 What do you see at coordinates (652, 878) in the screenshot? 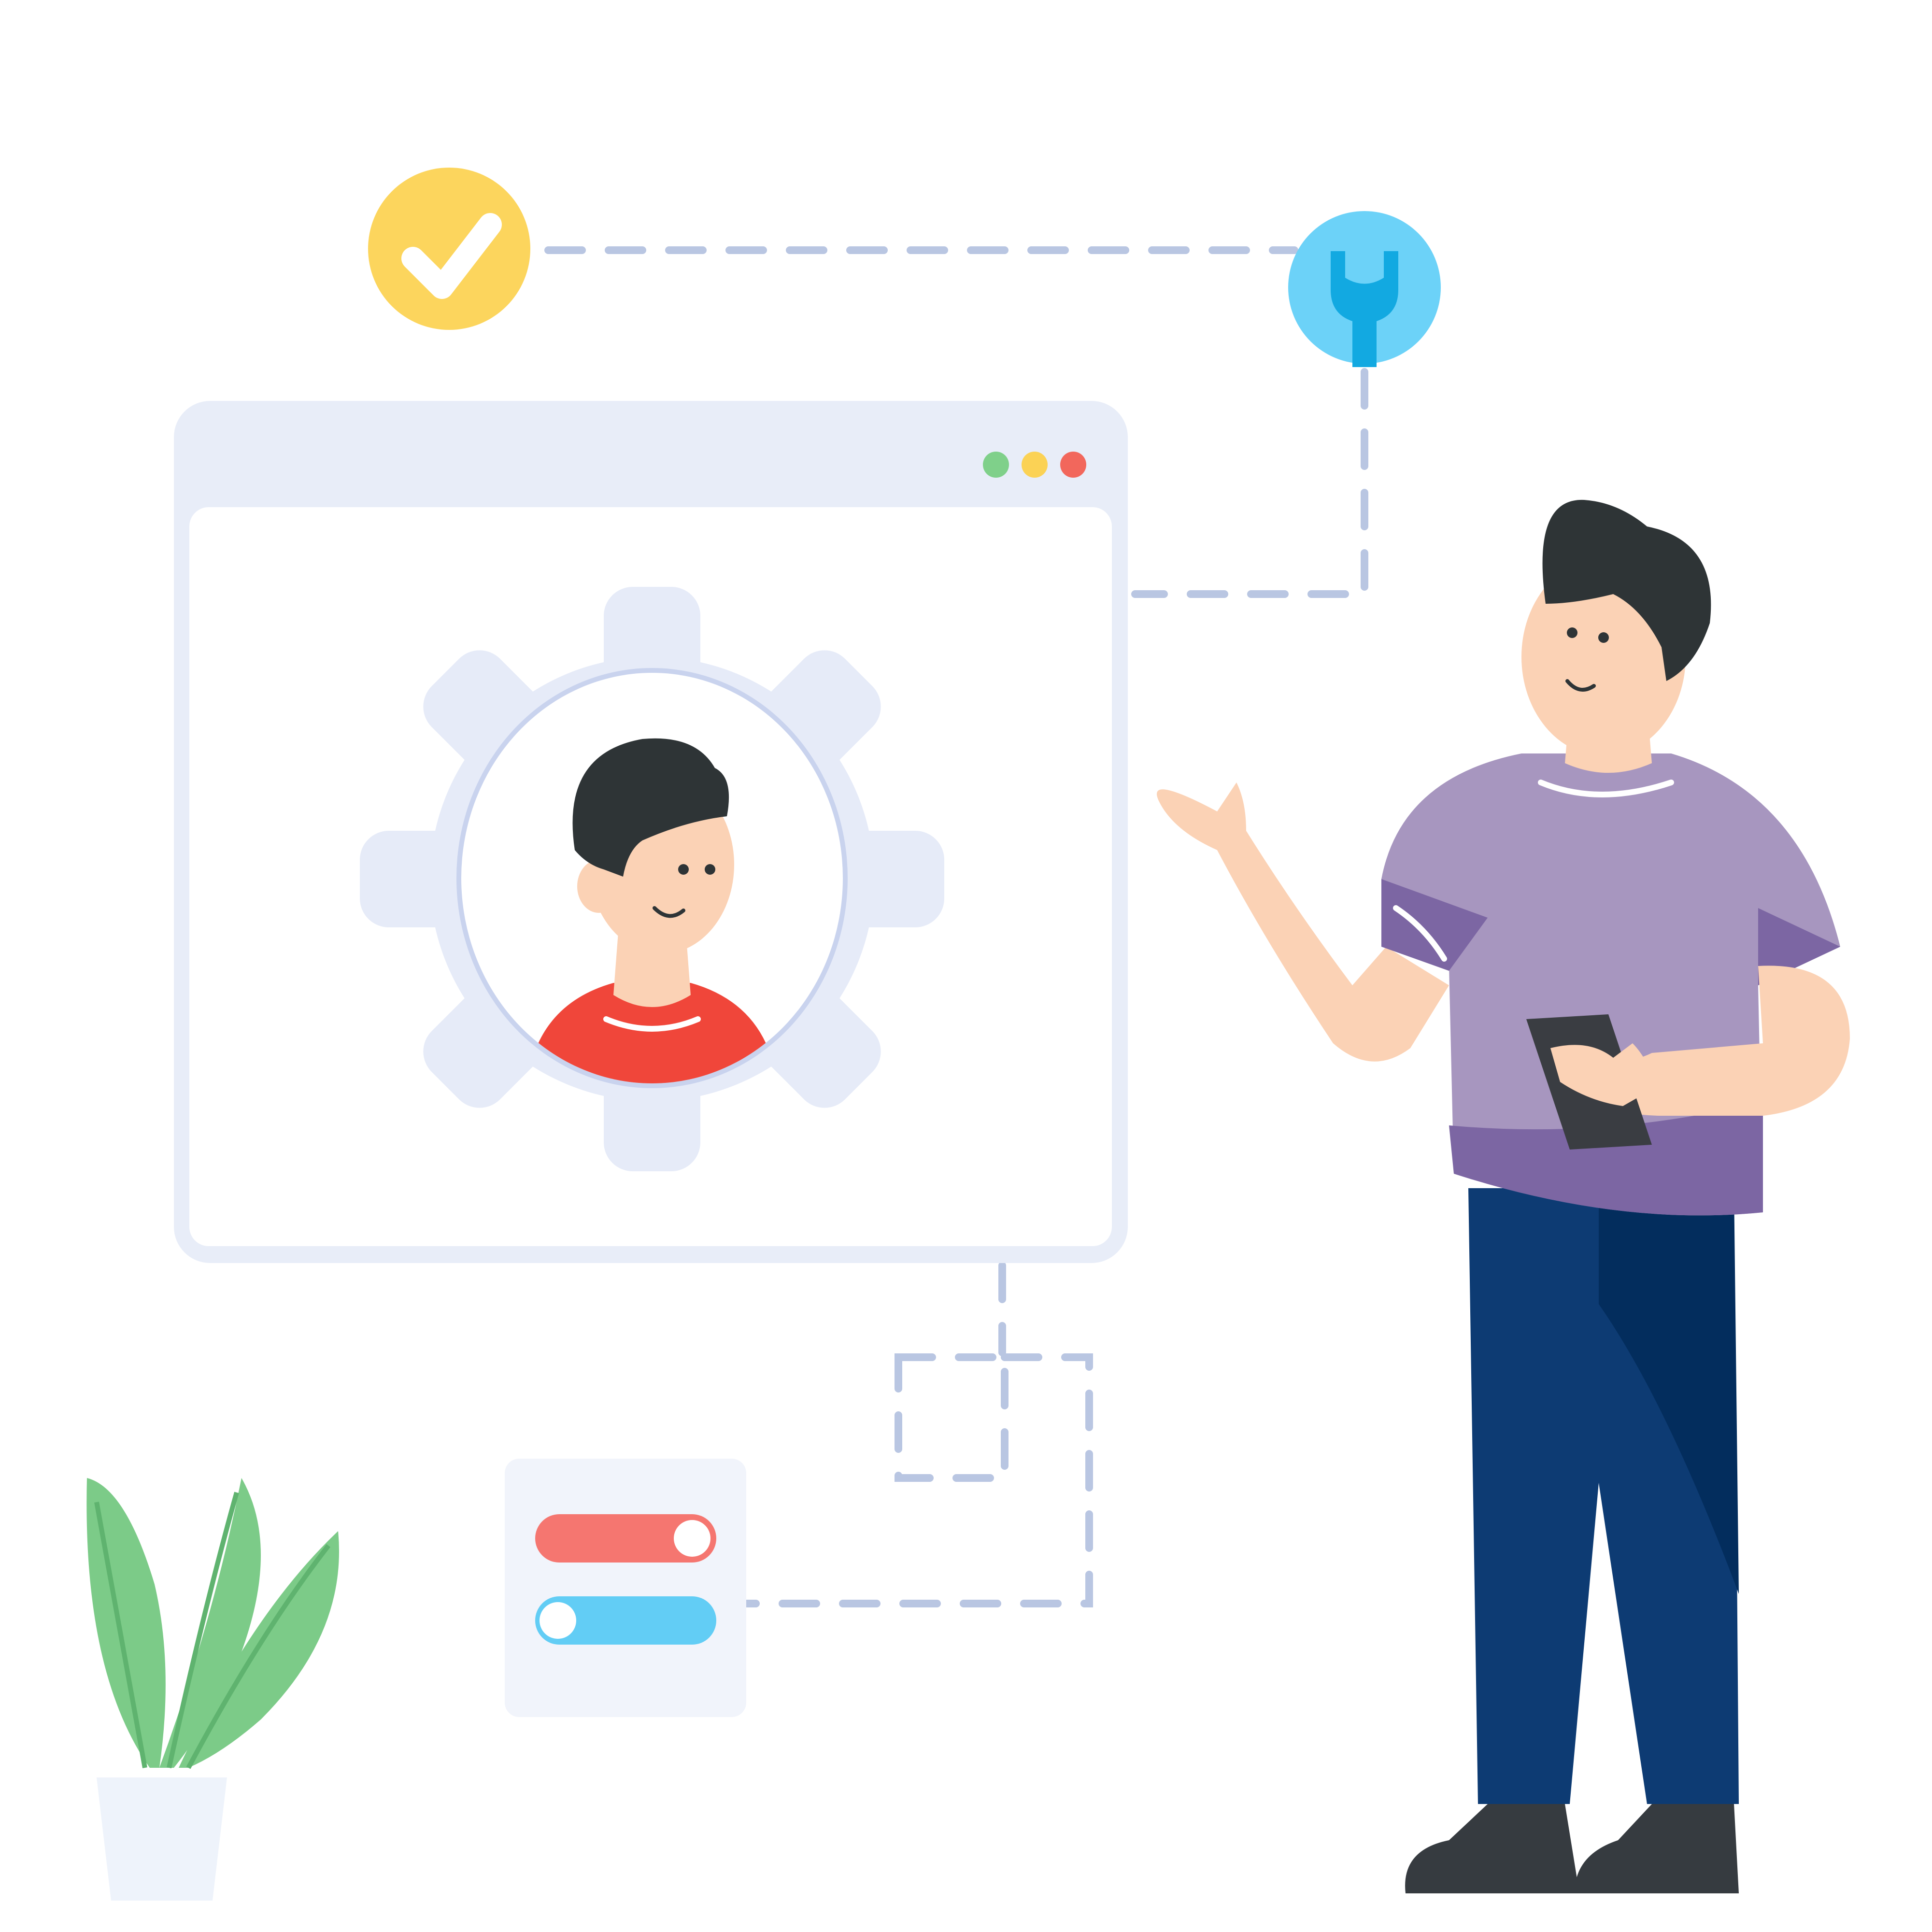
I see `user-avatar-icon` at bounding box center [652, 878].